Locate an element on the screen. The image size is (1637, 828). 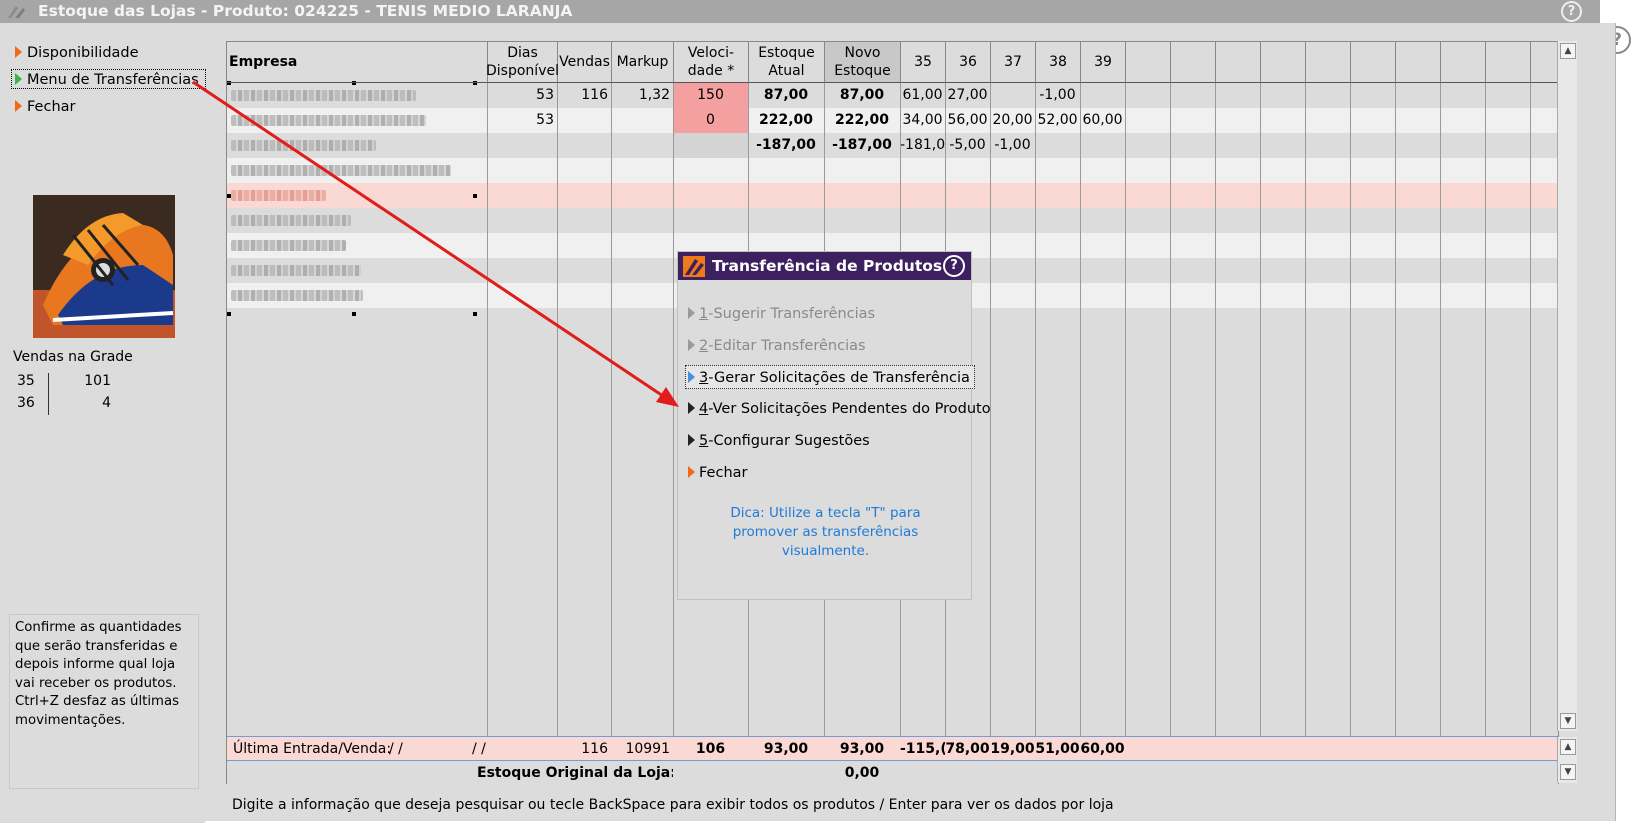
header-estoque-atual: Estoque Atual is located at coordinates (787, 62).